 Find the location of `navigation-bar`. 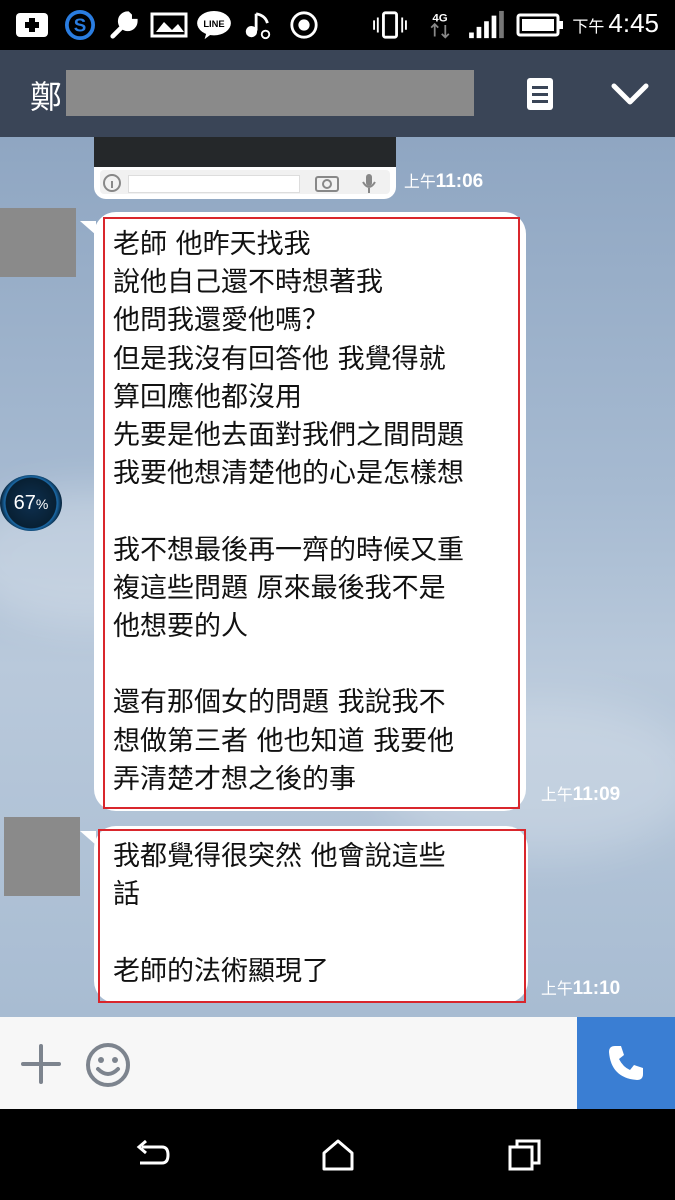

navigation-bar is located at coordinates (337, 1154).